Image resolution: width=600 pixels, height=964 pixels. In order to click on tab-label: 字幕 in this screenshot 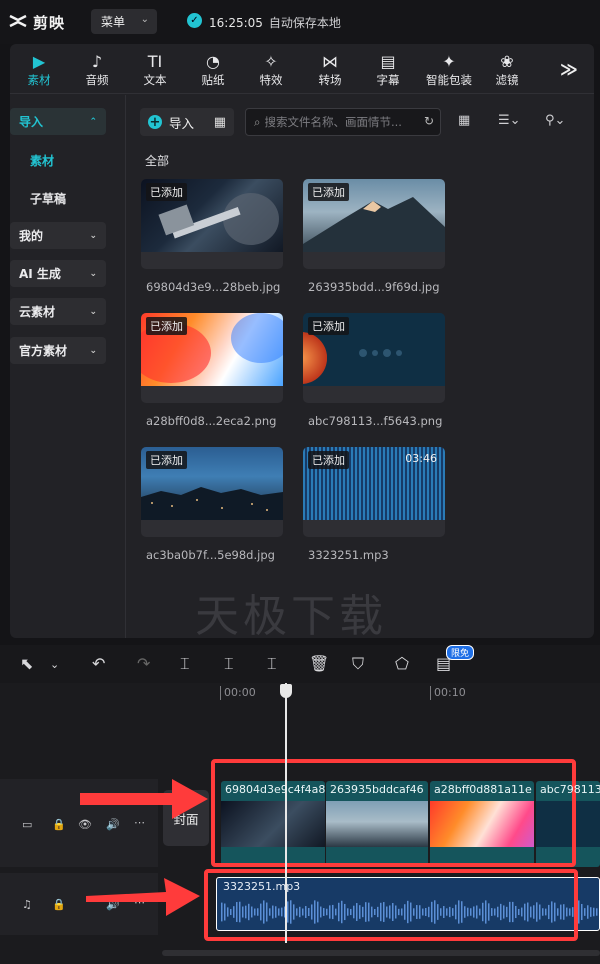, I will do `click(388, 80)`.